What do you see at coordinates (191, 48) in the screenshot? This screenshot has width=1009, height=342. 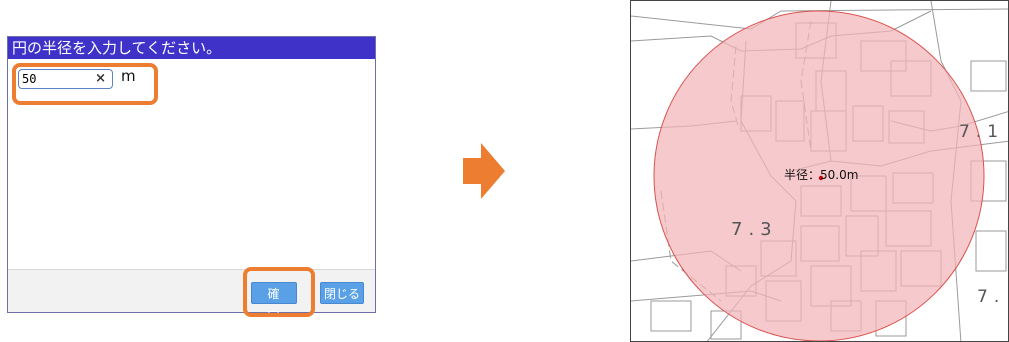 I see `dialog-title: 円の半径を入力してください。` at bounding box center [191, 48].